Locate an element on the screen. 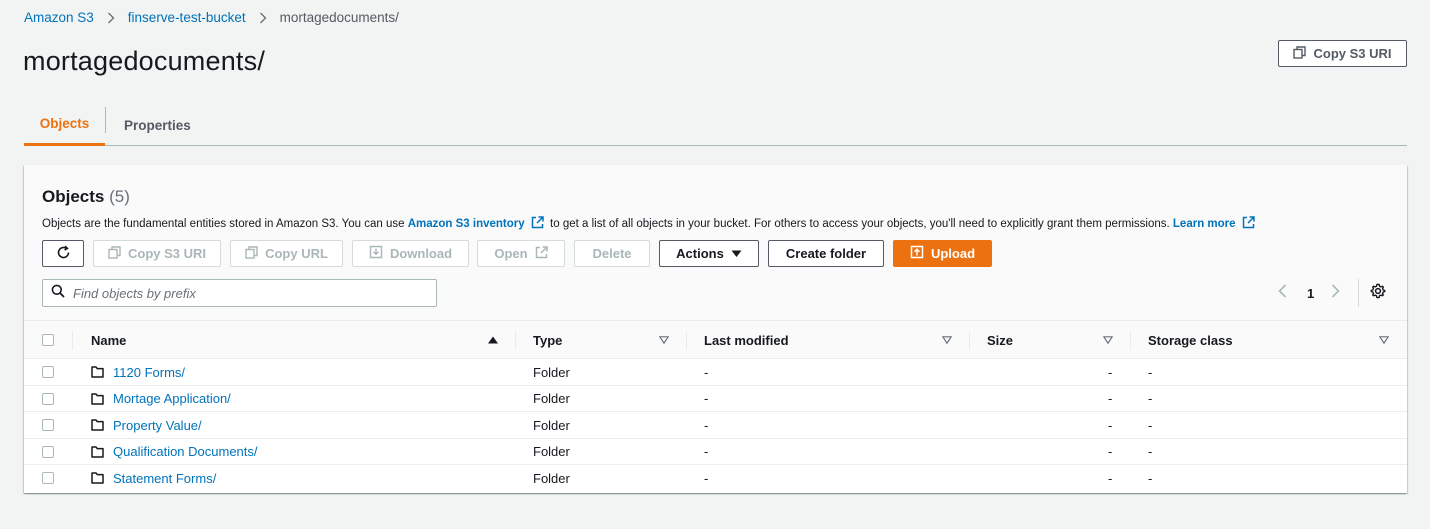 The width and height of the screenshot is (1430, 529). object-name-link: Property Value/ is located at coordinates (157, 425).